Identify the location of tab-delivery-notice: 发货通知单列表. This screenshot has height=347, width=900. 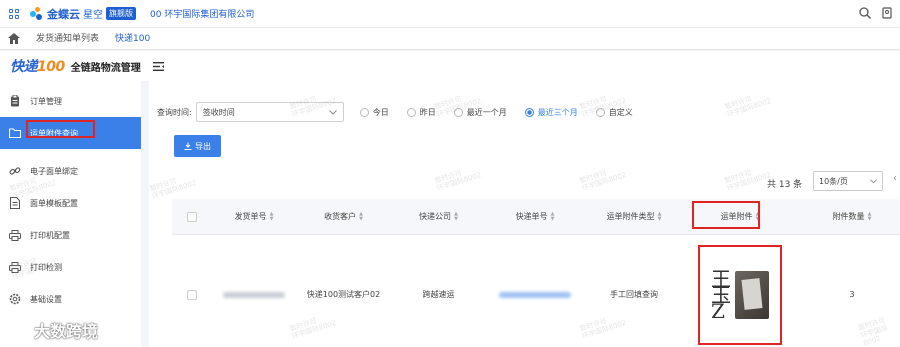
(67, 39).